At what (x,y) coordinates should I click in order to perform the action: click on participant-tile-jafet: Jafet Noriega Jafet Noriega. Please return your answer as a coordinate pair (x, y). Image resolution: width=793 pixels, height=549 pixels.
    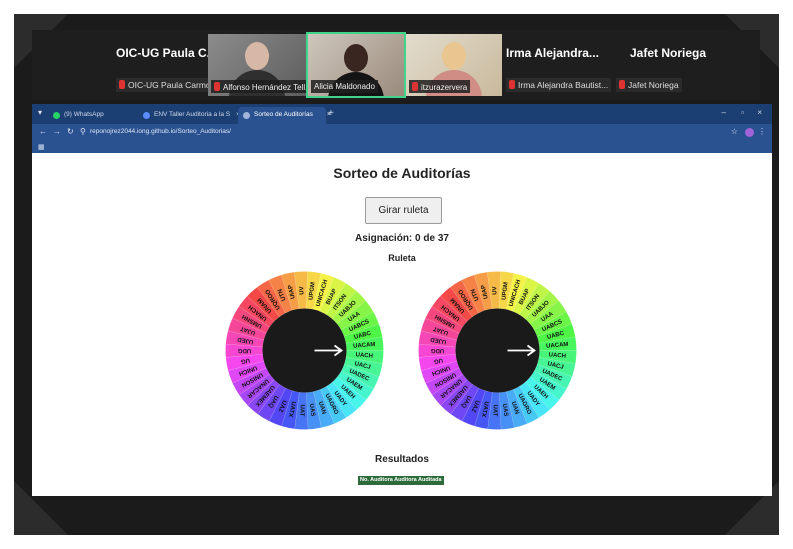
    Looking at the image, I should click on (666, 65).